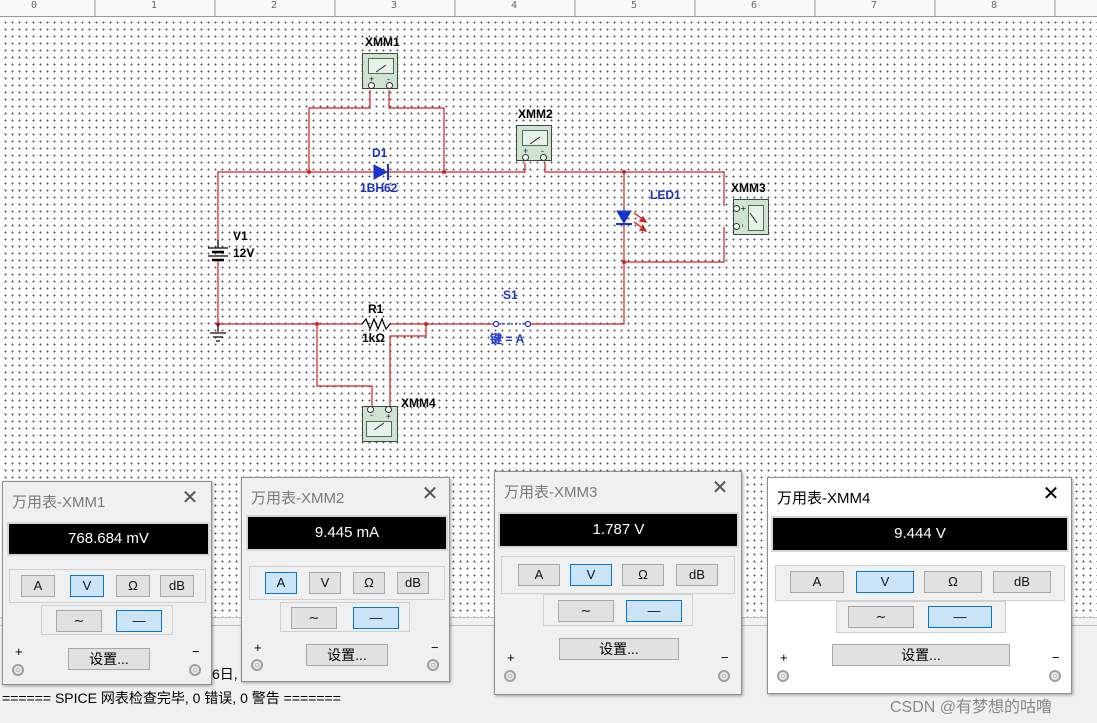 Image resolution: width=1097 pixels, height=723 pixels. What do you see at coordinates (289, 292) in the screenshot?
I see `wire-bottom` at bounding box center [289, 292].